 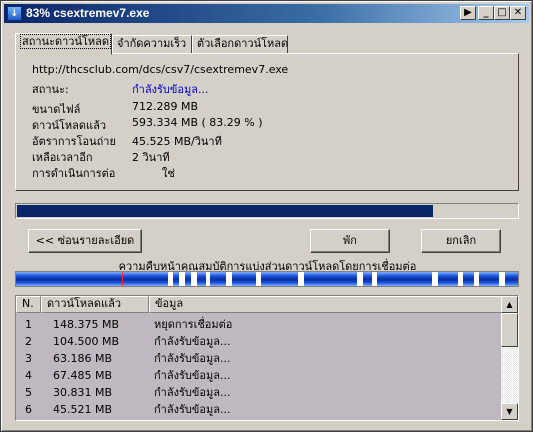 I want to click on segment-marker, so click(x=122, y=279).